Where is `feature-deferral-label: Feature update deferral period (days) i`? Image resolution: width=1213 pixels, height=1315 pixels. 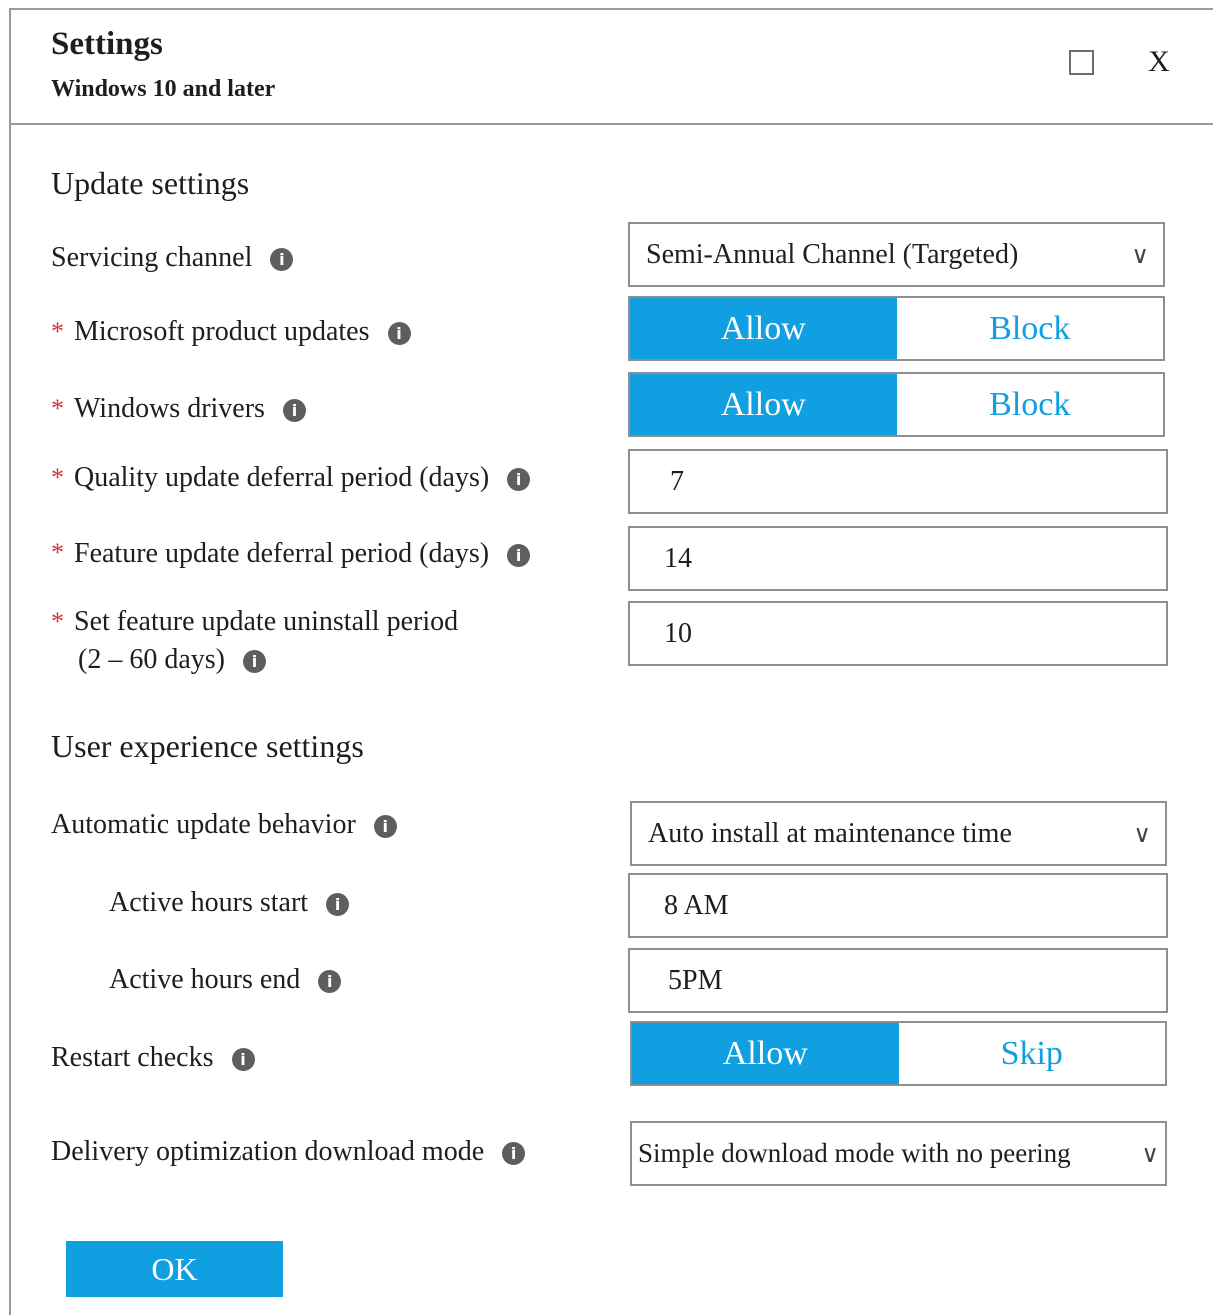 feature-deferral-label: Feature update deferral period (days) i is located at coordinates (302, 554).